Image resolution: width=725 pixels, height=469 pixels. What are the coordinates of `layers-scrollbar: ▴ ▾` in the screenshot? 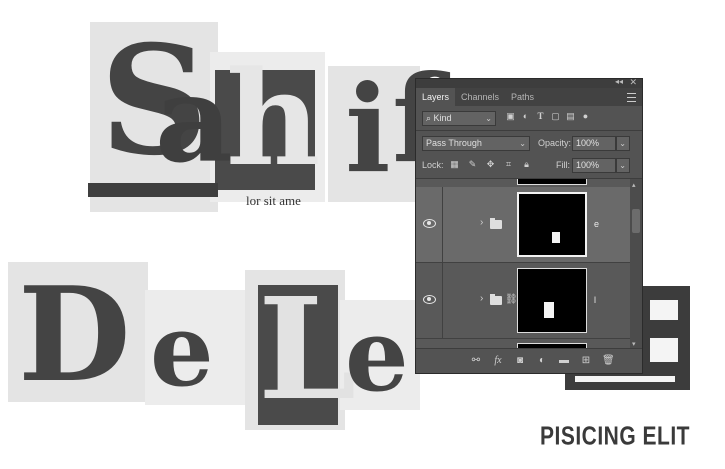 It's located at (636, 264).